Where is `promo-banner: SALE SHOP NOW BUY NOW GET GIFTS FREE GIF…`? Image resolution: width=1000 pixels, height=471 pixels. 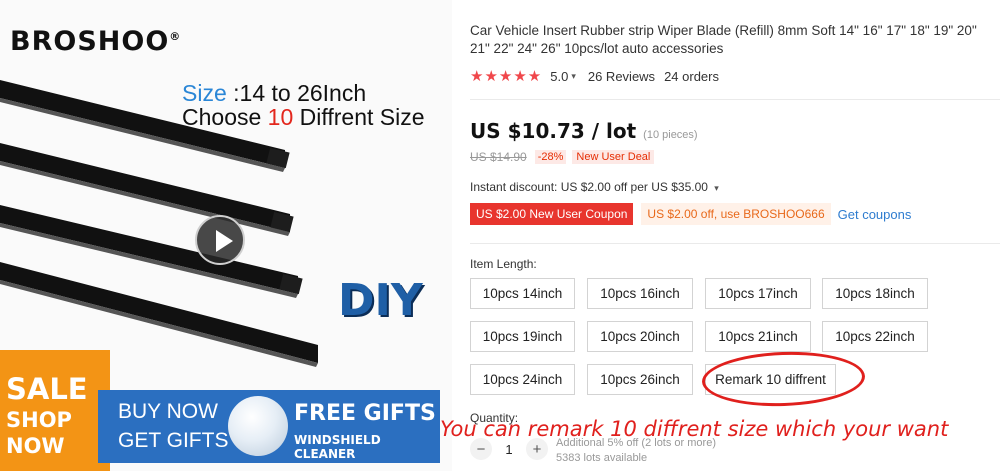 promo-banner: SALE SHOP NOW BUY NOW GET GIFTS FREE GIF… is located at coordinates (226, 410).